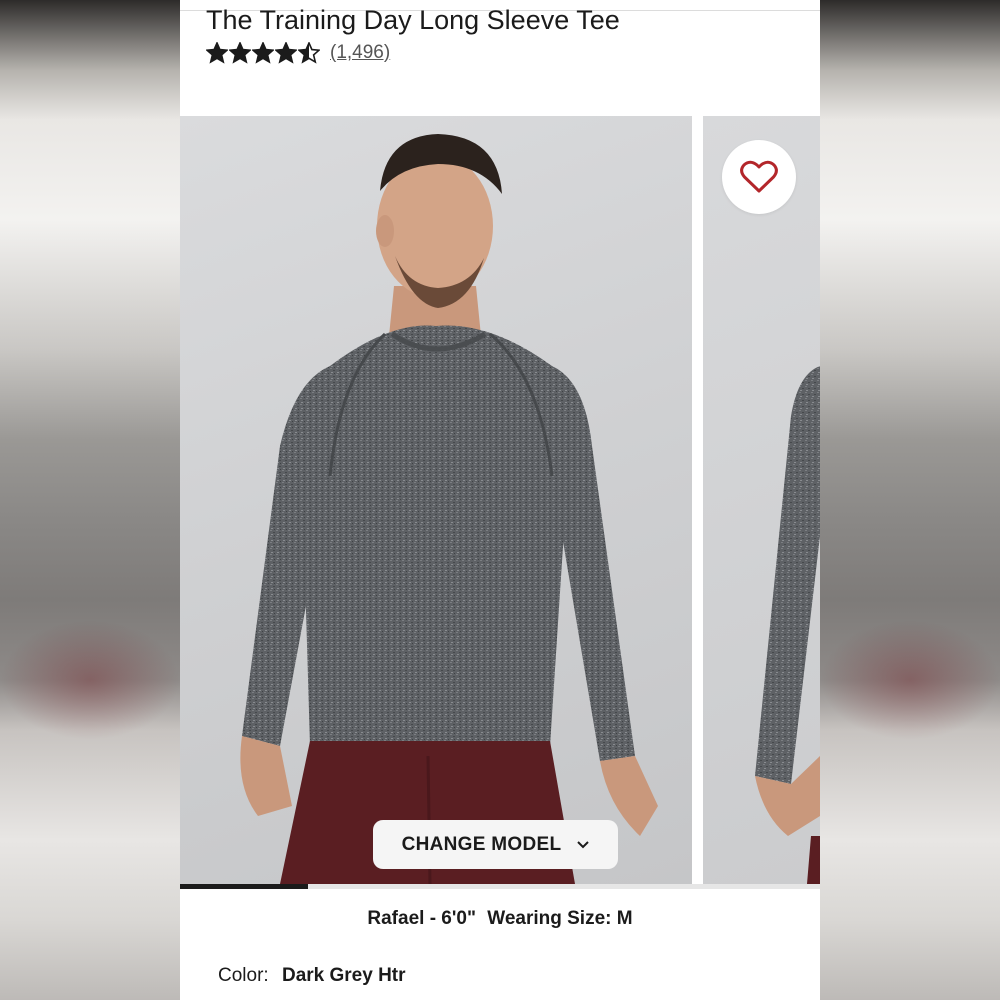 The width and height of the screenshot is (1000, 1000). What do you see at coordinates (244, 886) in the screenshot?
I see `carousel-progress-fill` at bounding box center [244, 886].